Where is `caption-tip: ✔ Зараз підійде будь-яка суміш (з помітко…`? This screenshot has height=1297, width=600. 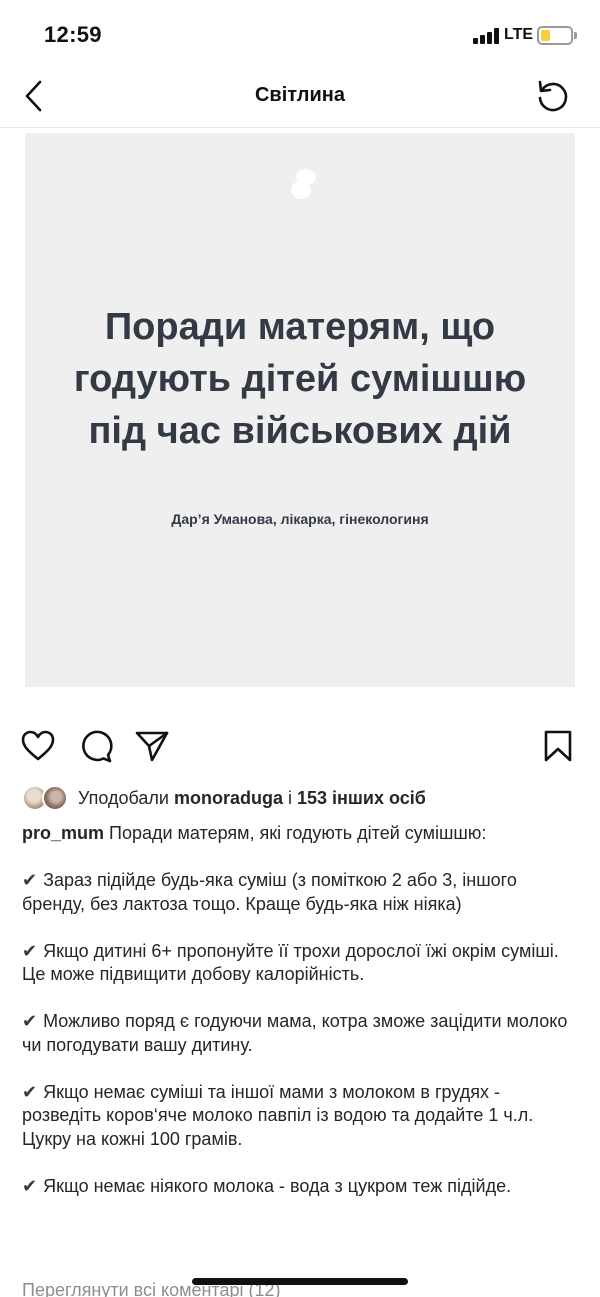 caption-tip: ✔ Зараз підійде будь-яка суміш (з помітко… is located at coordinates (302, 892).